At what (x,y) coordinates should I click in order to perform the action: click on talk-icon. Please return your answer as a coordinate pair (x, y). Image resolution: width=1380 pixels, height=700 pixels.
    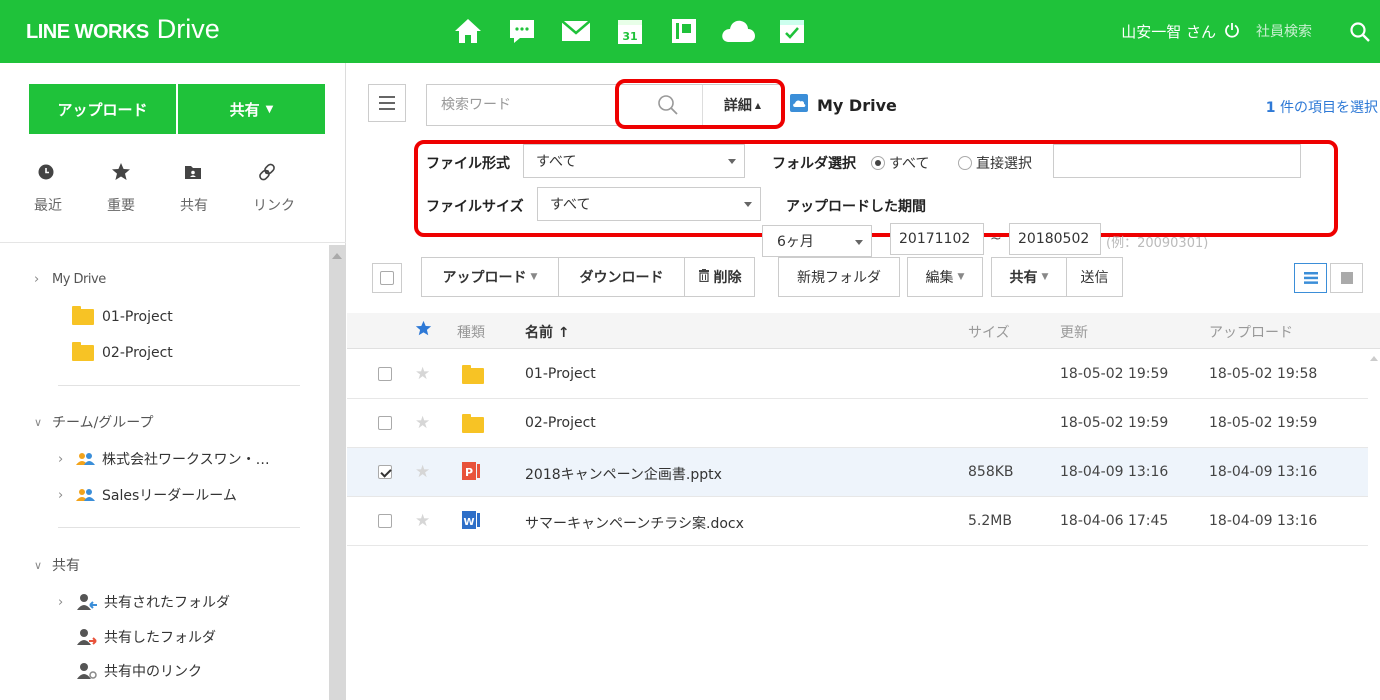
    Looking at the image, I should click on (522, 31).